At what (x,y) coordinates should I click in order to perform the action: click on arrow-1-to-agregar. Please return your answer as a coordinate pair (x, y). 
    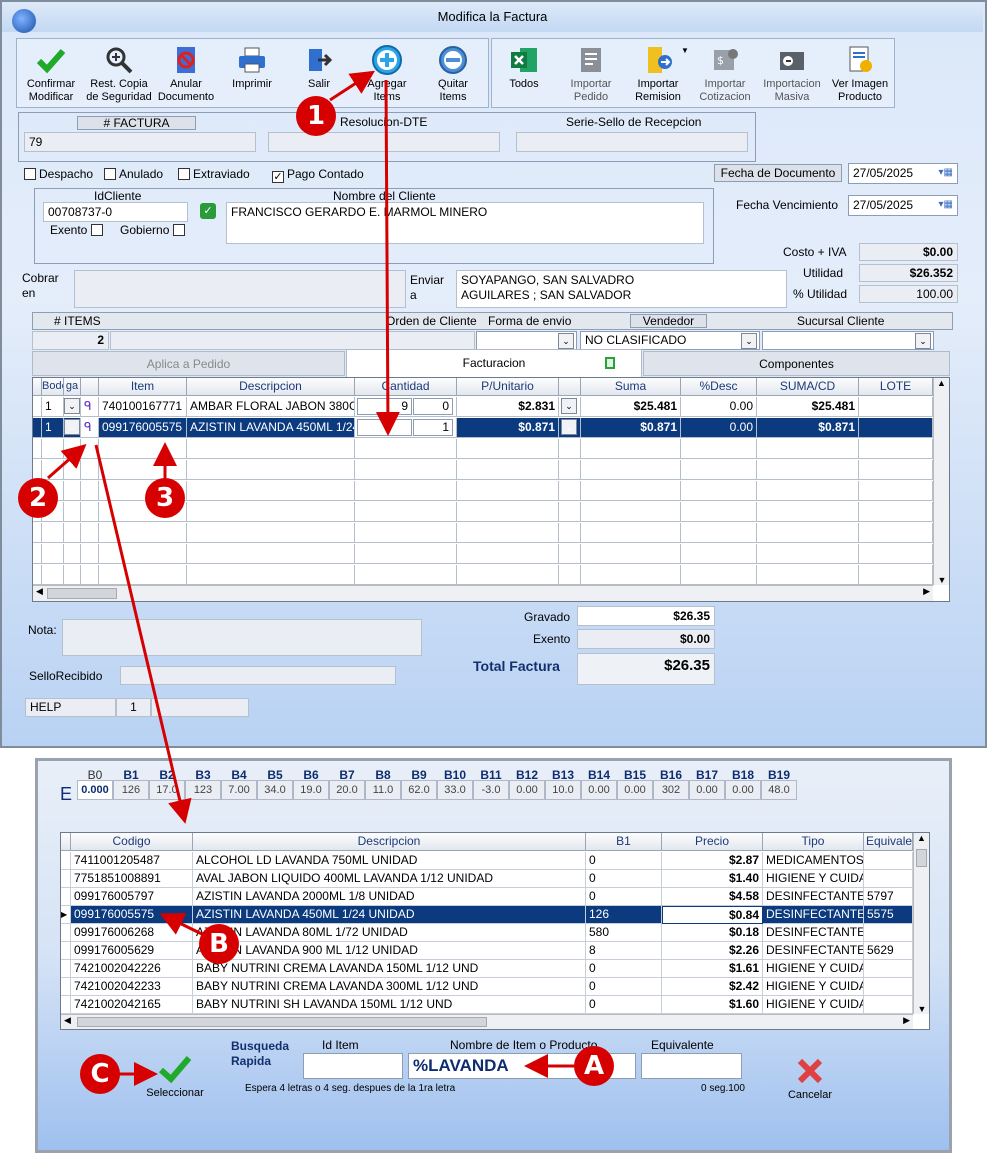
    Looking at the image, I should click on (352, 86).